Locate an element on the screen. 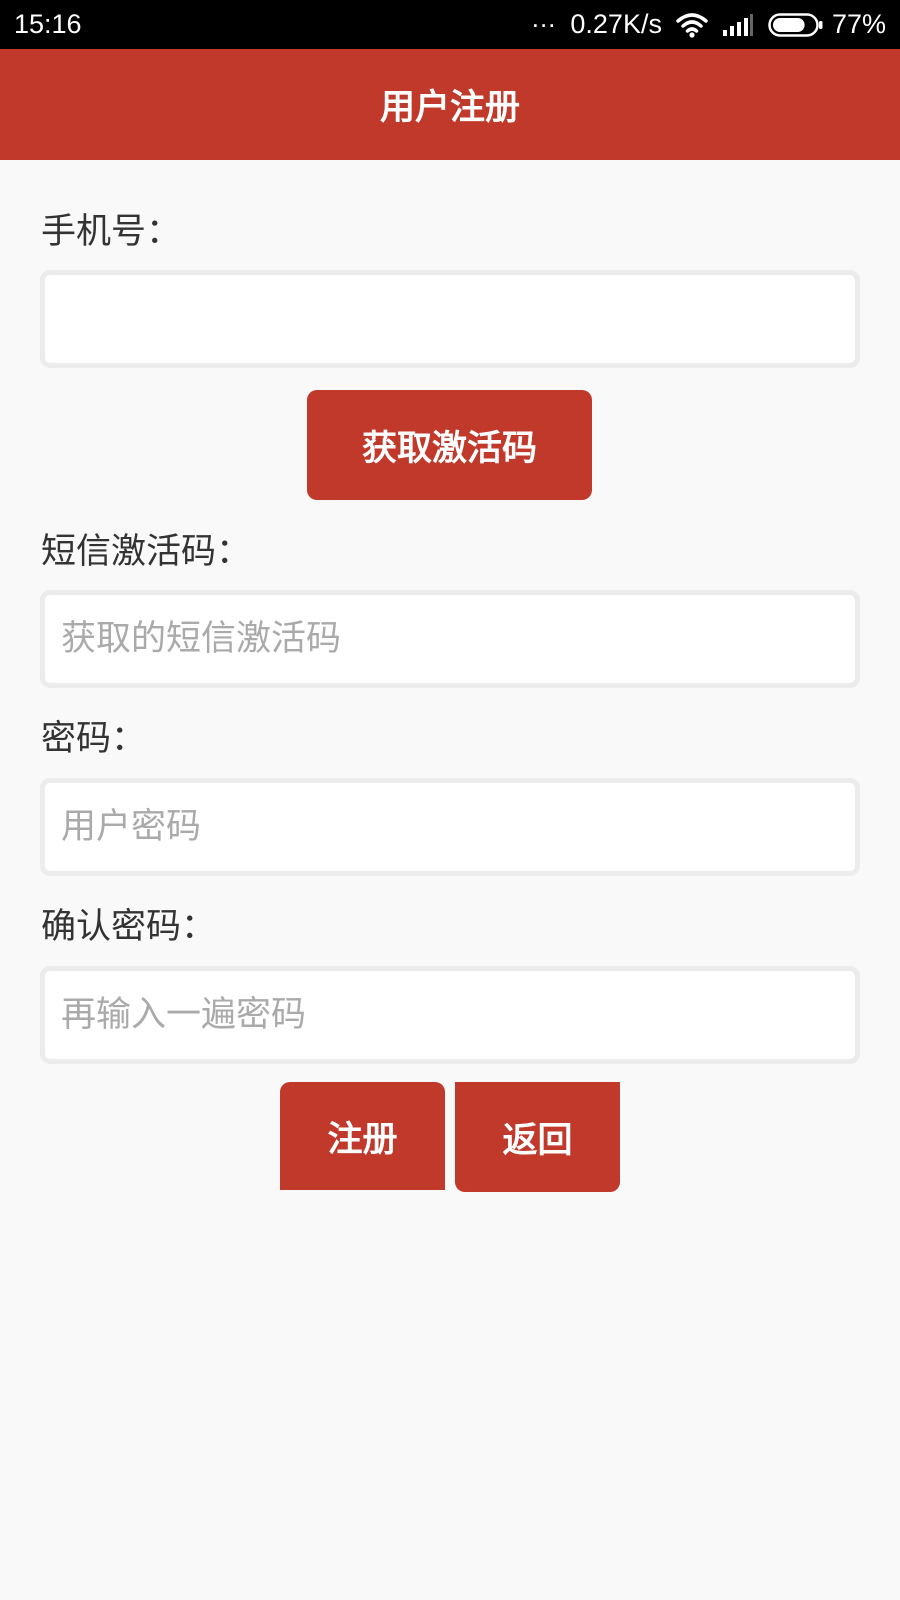 The height and width of the screenshot is (1600, 900). battery-percent: 77% is located at coordinates (858, 24).